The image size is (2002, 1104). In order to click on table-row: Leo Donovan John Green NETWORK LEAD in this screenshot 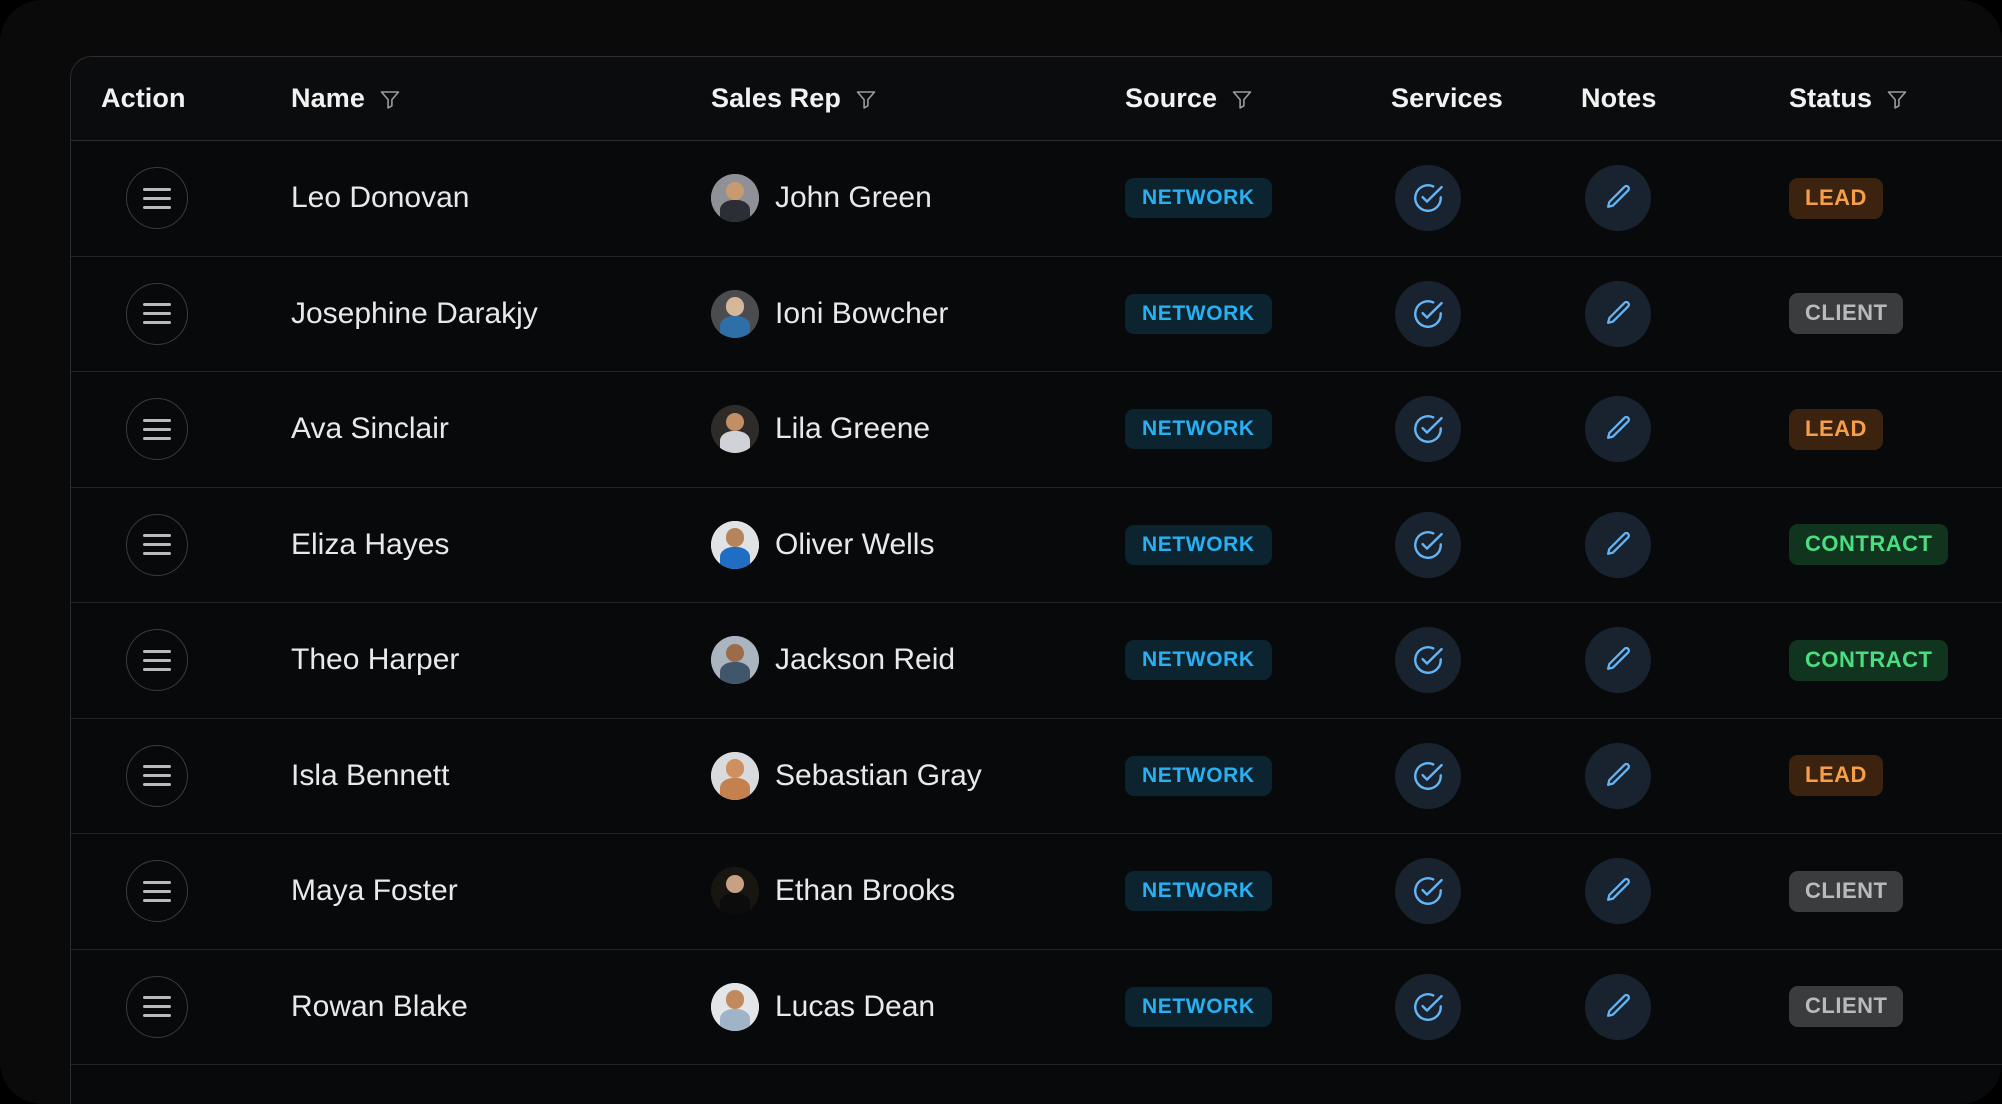, I will do `click(1036, 198)`.